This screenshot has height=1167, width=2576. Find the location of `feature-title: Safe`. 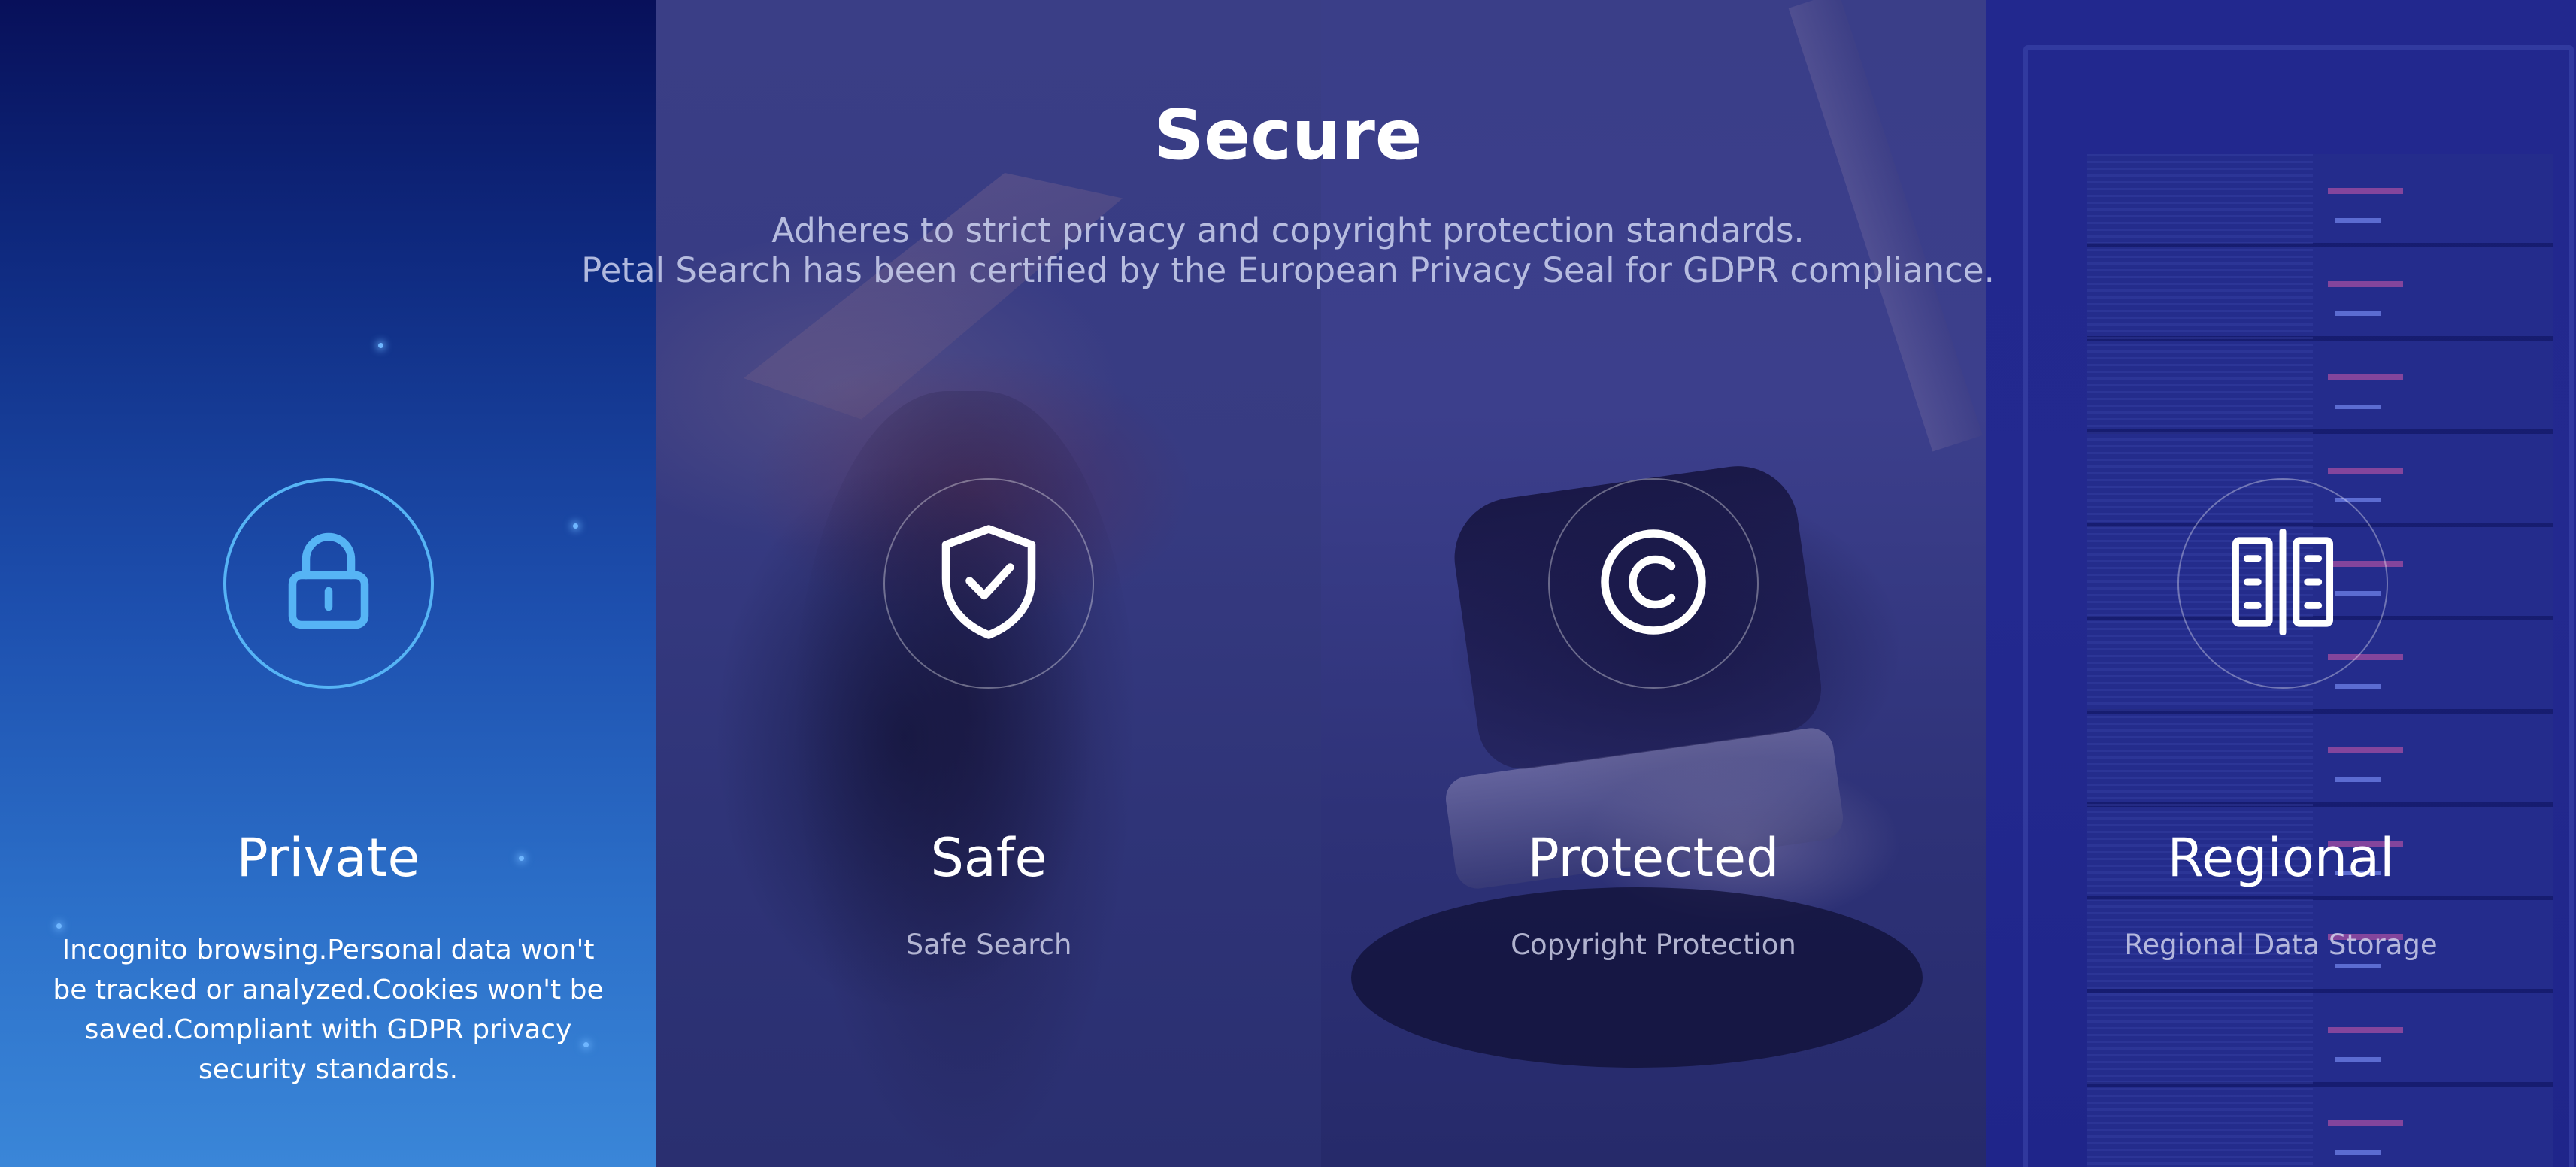

feature-title: Safe is located at coordinates (988, 858).